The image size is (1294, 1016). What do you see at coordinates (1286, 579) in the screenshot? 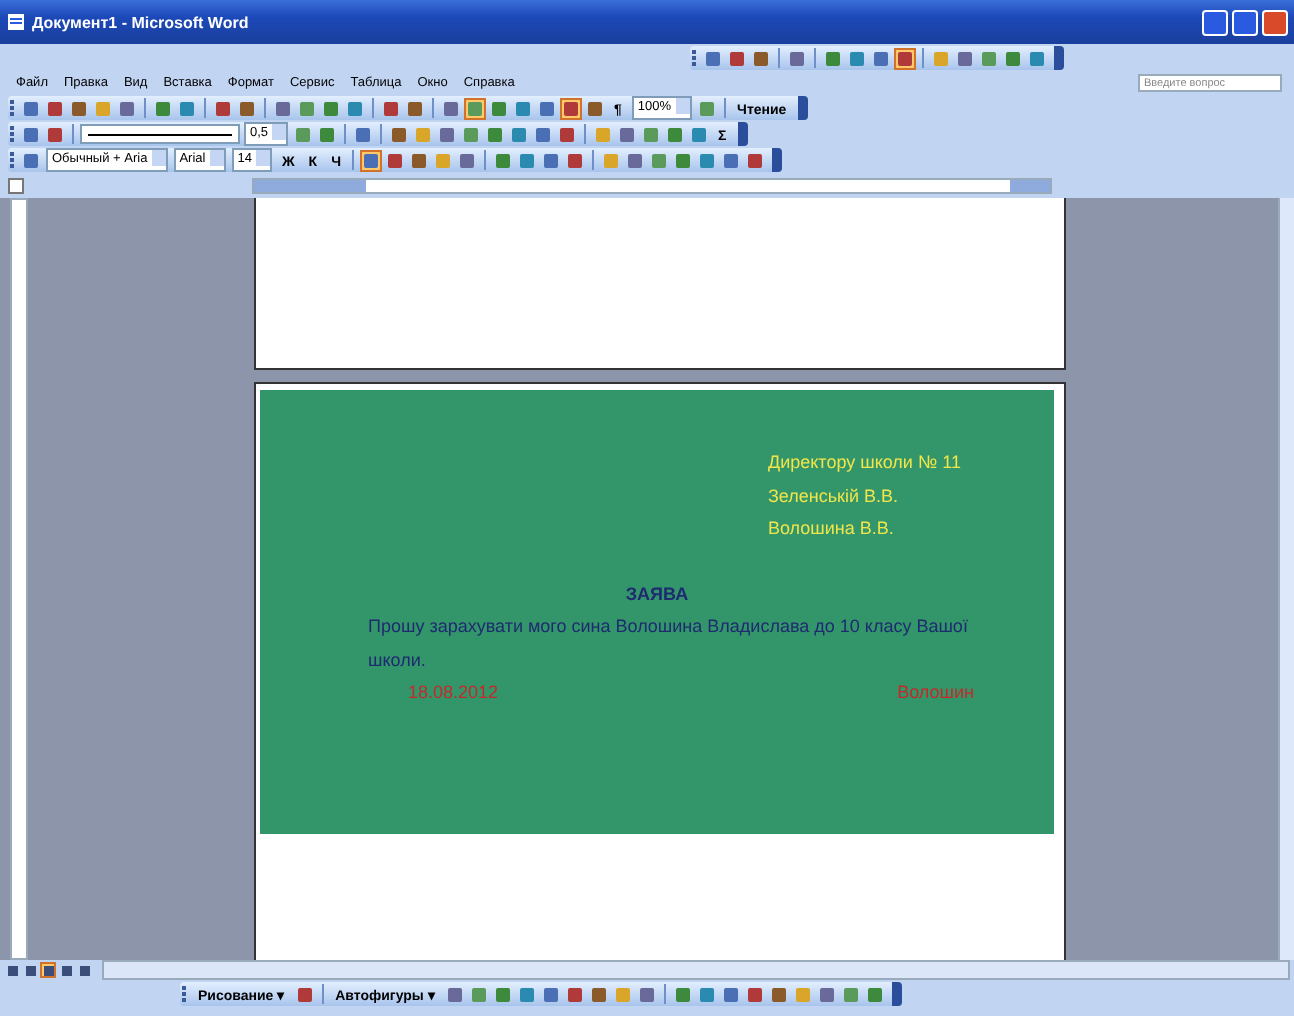
I see `vertical-scrollbar` at bounding box center [1286, 579].